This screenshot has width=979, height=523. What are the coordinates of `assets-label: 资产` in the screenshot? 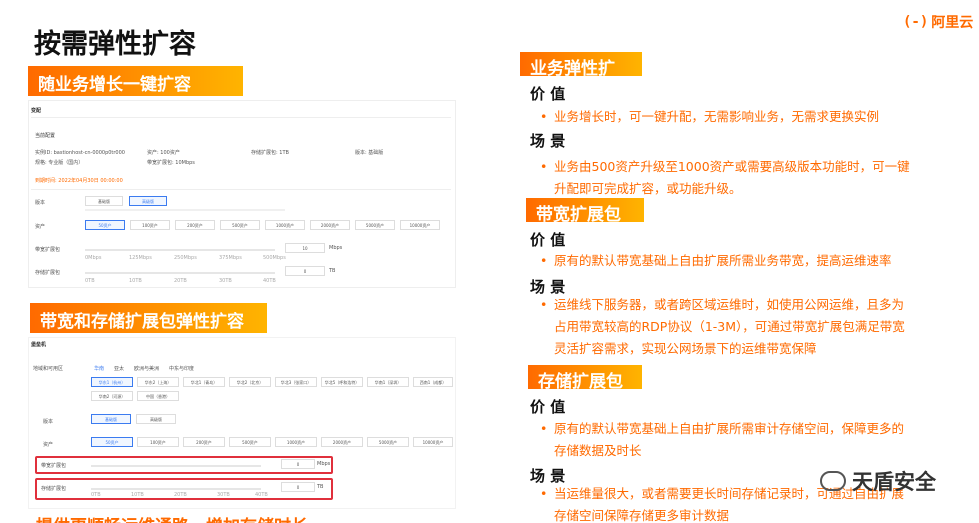 It's located at (40, 227).